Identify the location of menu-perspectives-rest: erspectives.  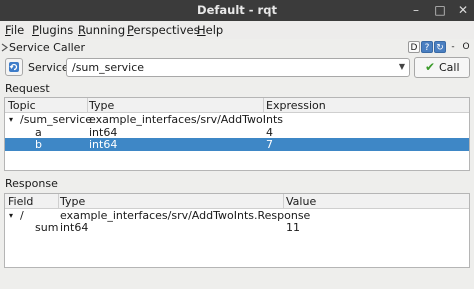
(166, 30).